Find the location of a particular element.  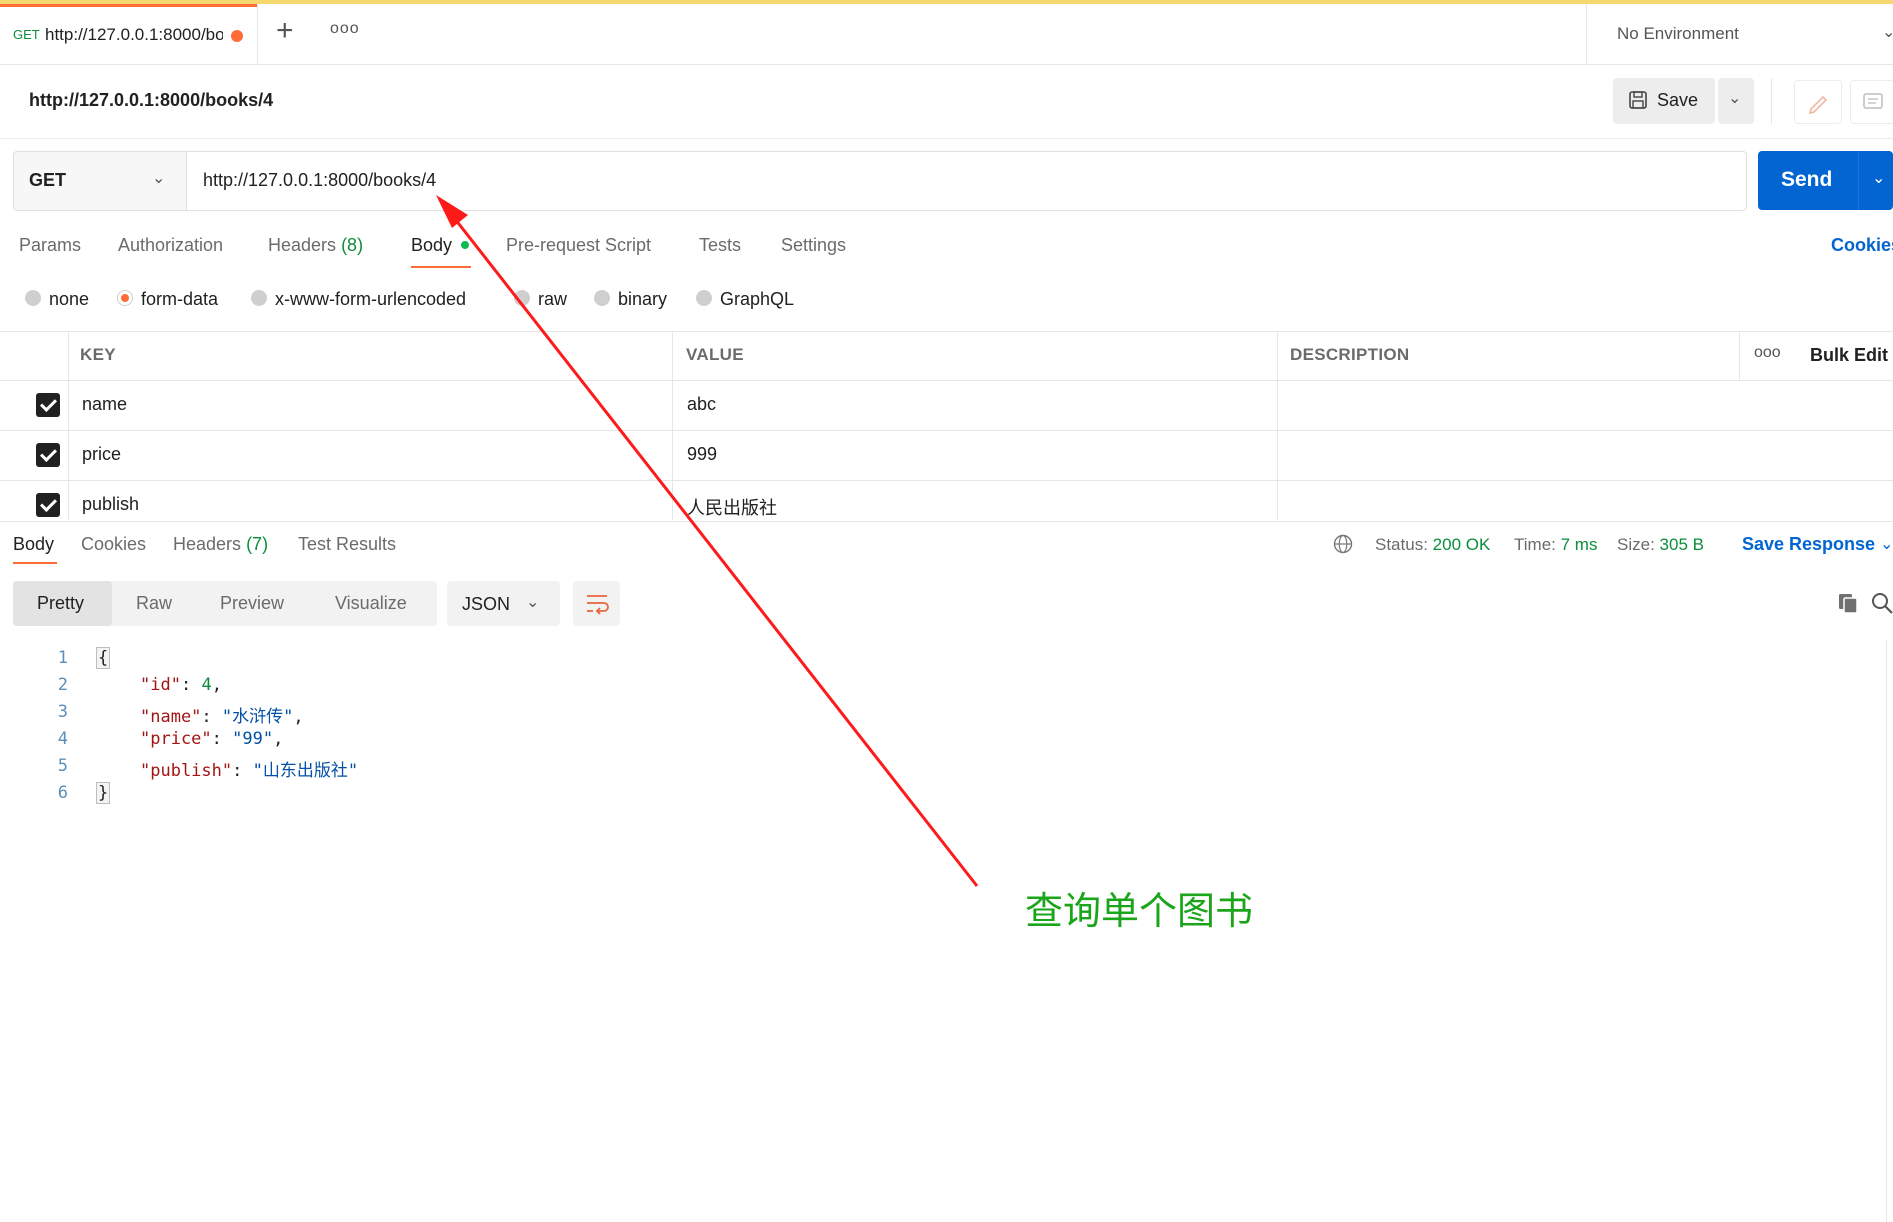

annotation-label: 查询单个图书 is located at coordinates (1139, 912).